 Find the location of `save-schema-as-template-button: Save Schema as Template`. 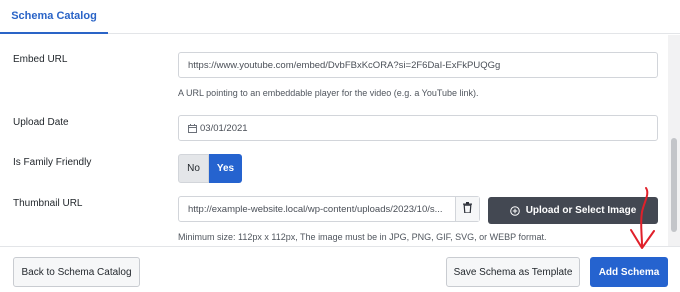

save-schema-as-template-button: Save Schema as Template is located at coordinates (513, 272).